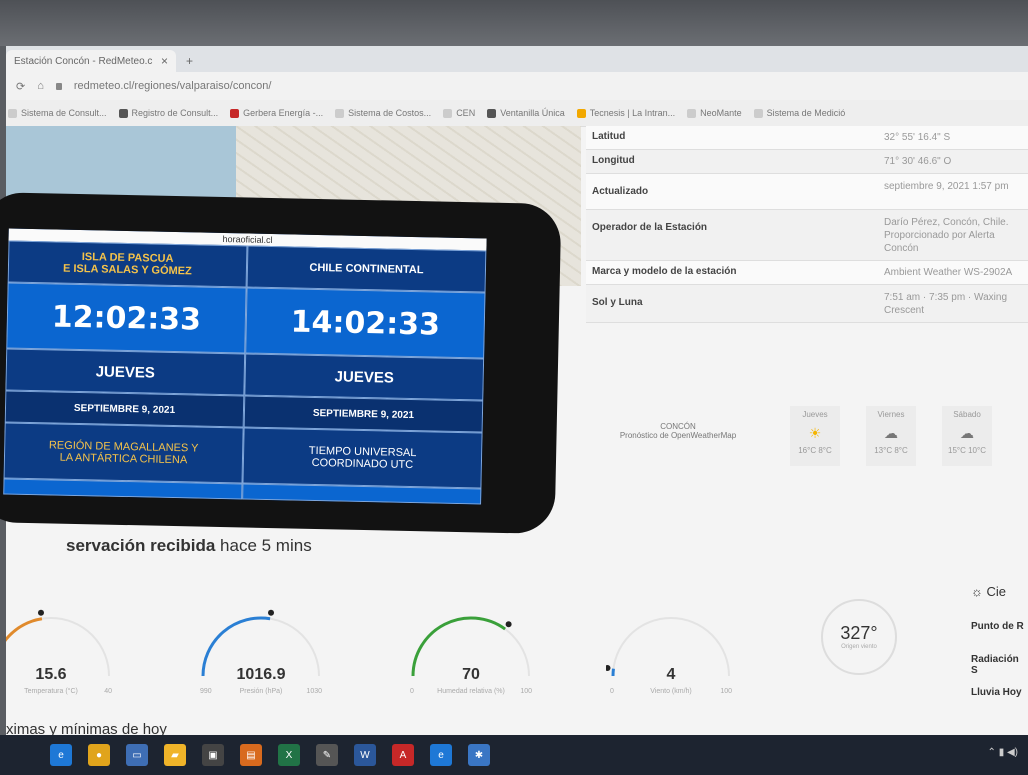 The image size is (1028, 775). What do you see at coordinates (471, 691) in the screenshot?
I see `gauge-label: Humedad relativa (%)` at bounding box center [471, 691].